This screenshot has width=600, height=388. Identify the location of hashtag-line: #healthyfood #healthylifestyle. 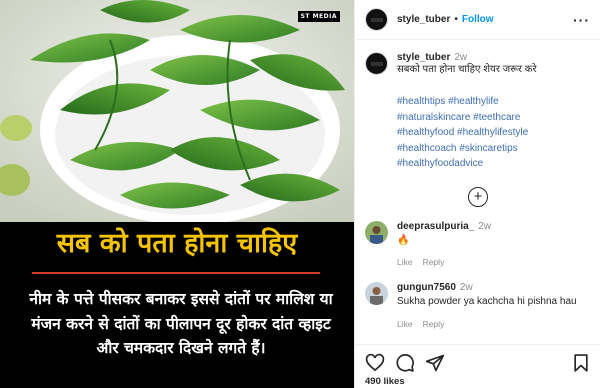
(494, 133).